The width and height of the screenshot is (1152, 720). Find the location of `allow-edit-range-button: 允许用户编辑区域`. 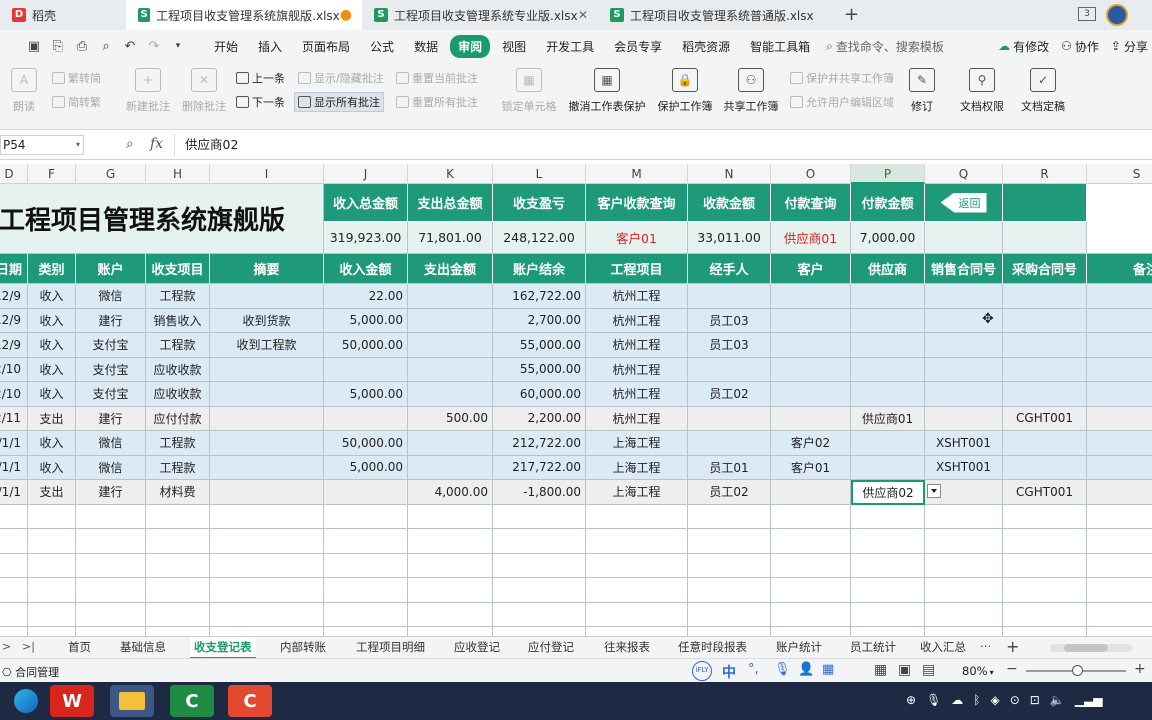

allow-edit-range-button: 允许用户编辑区域 is located at coordinates (842, 102).